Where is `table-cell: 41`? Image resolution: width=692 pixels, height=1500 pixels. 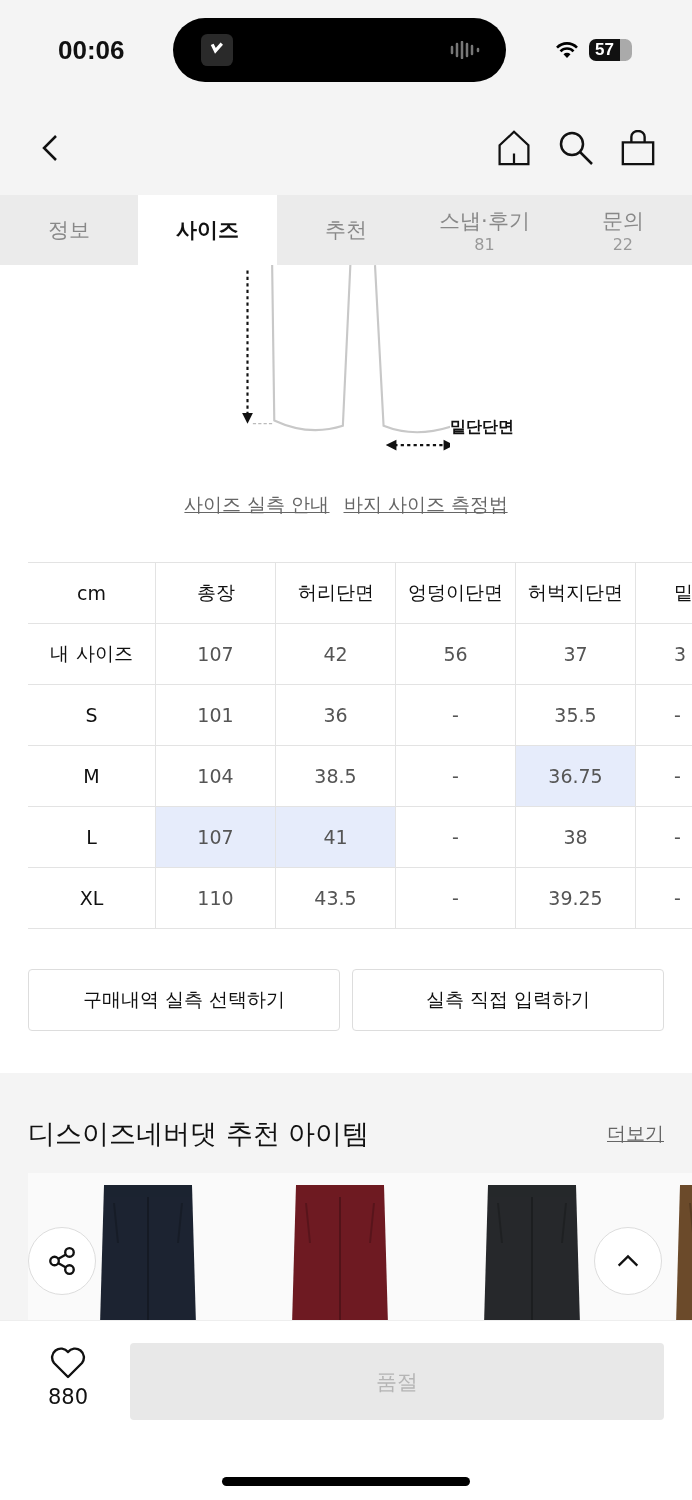 table-cell: 41 is located at coordinates (335, 837).